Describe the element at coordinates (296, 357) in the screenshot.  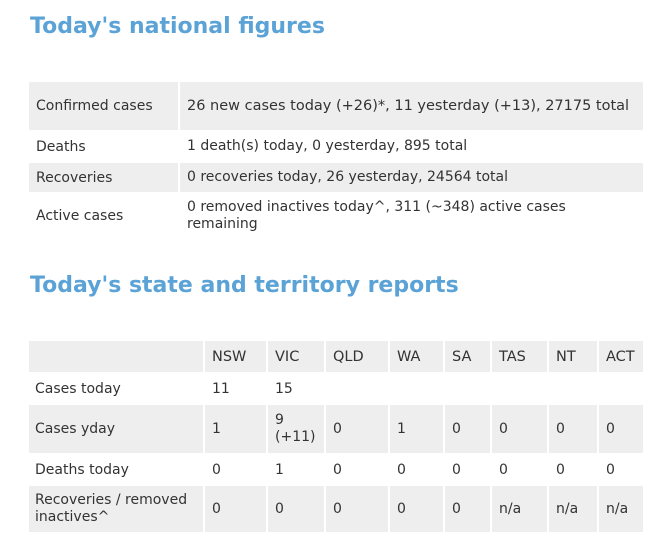
I see `column-header: VIC` at that location.